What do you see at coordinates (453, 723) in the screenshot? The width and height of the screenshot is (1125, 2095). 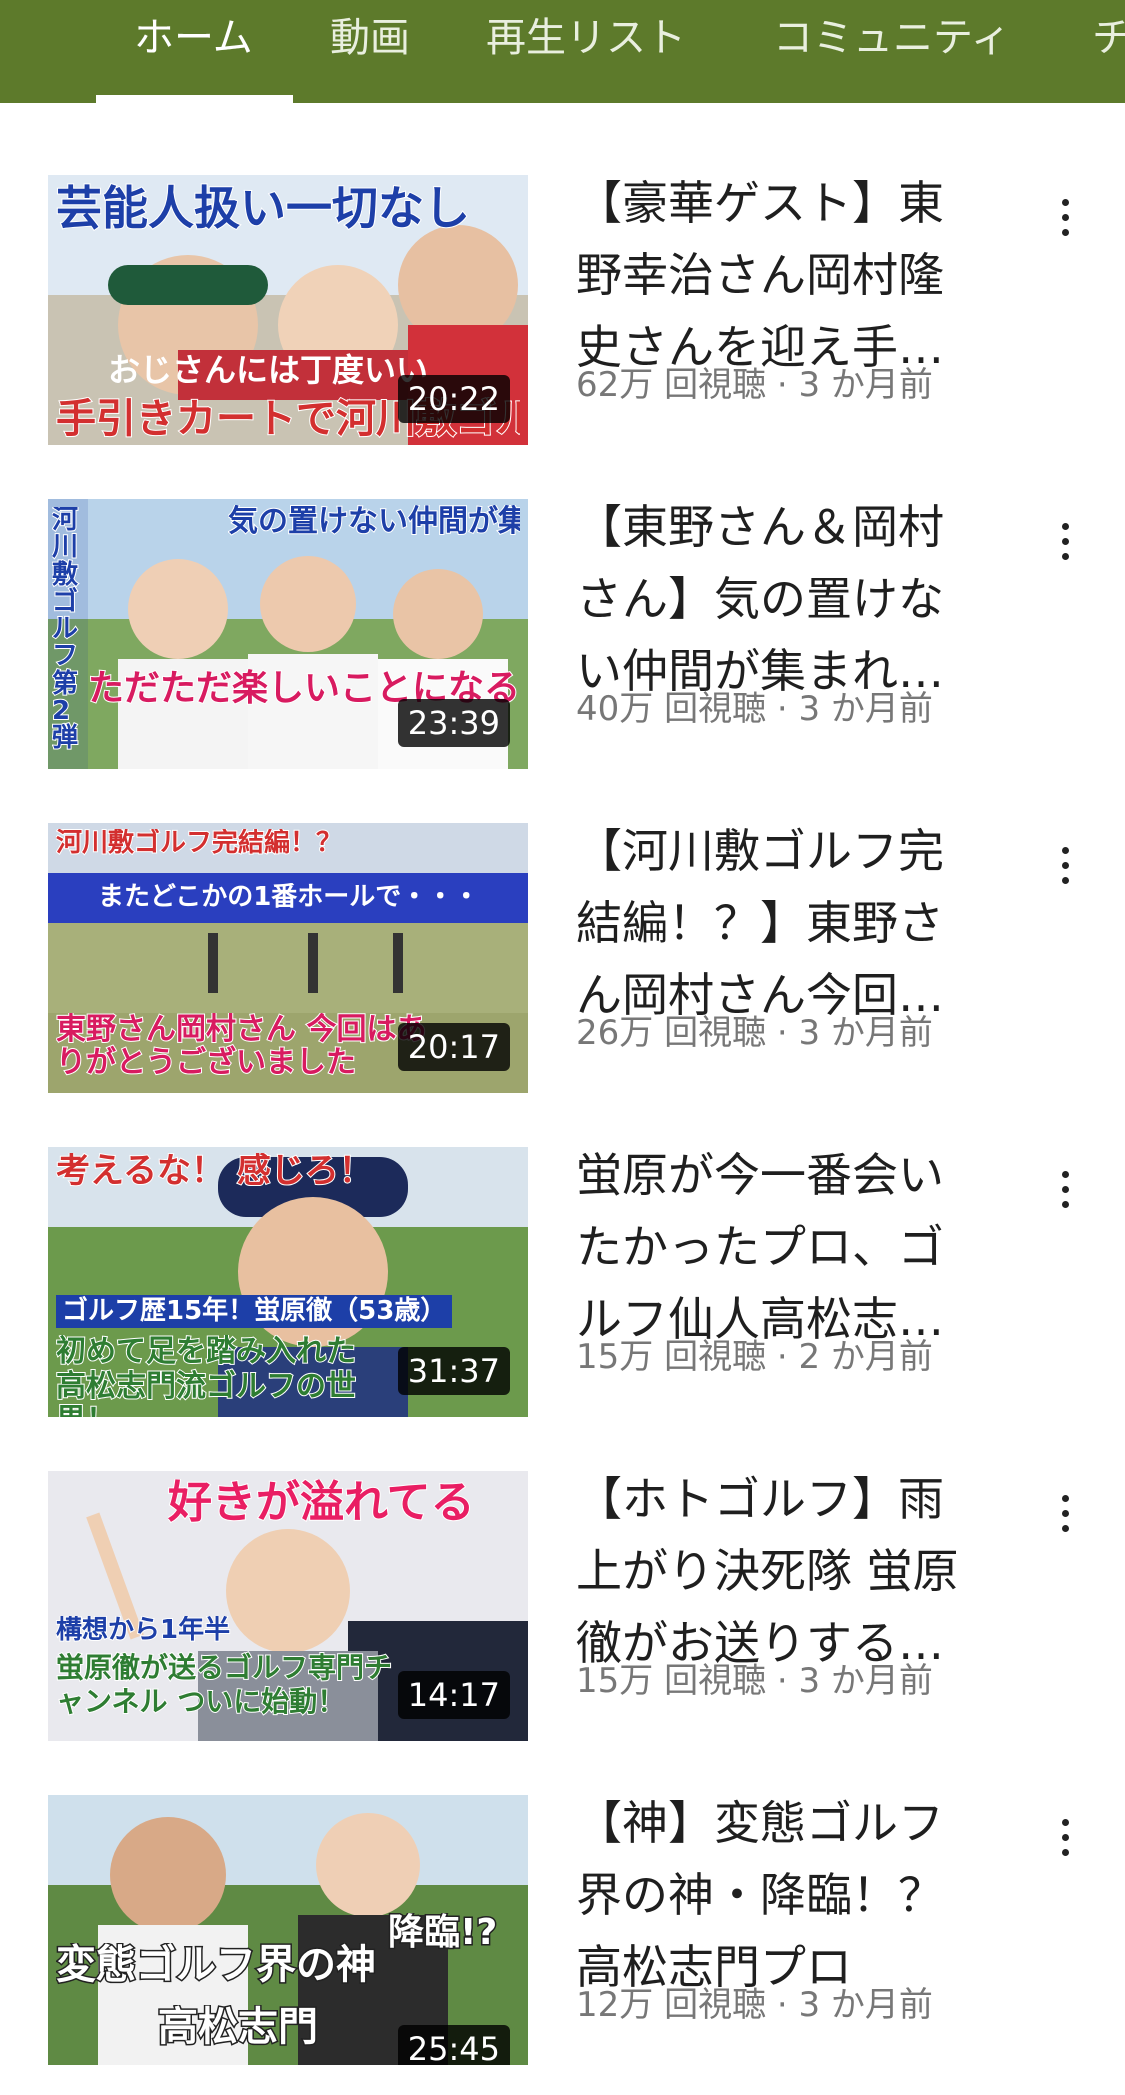 I see `video-duration: 23:39` at bounding box center [453, 723].